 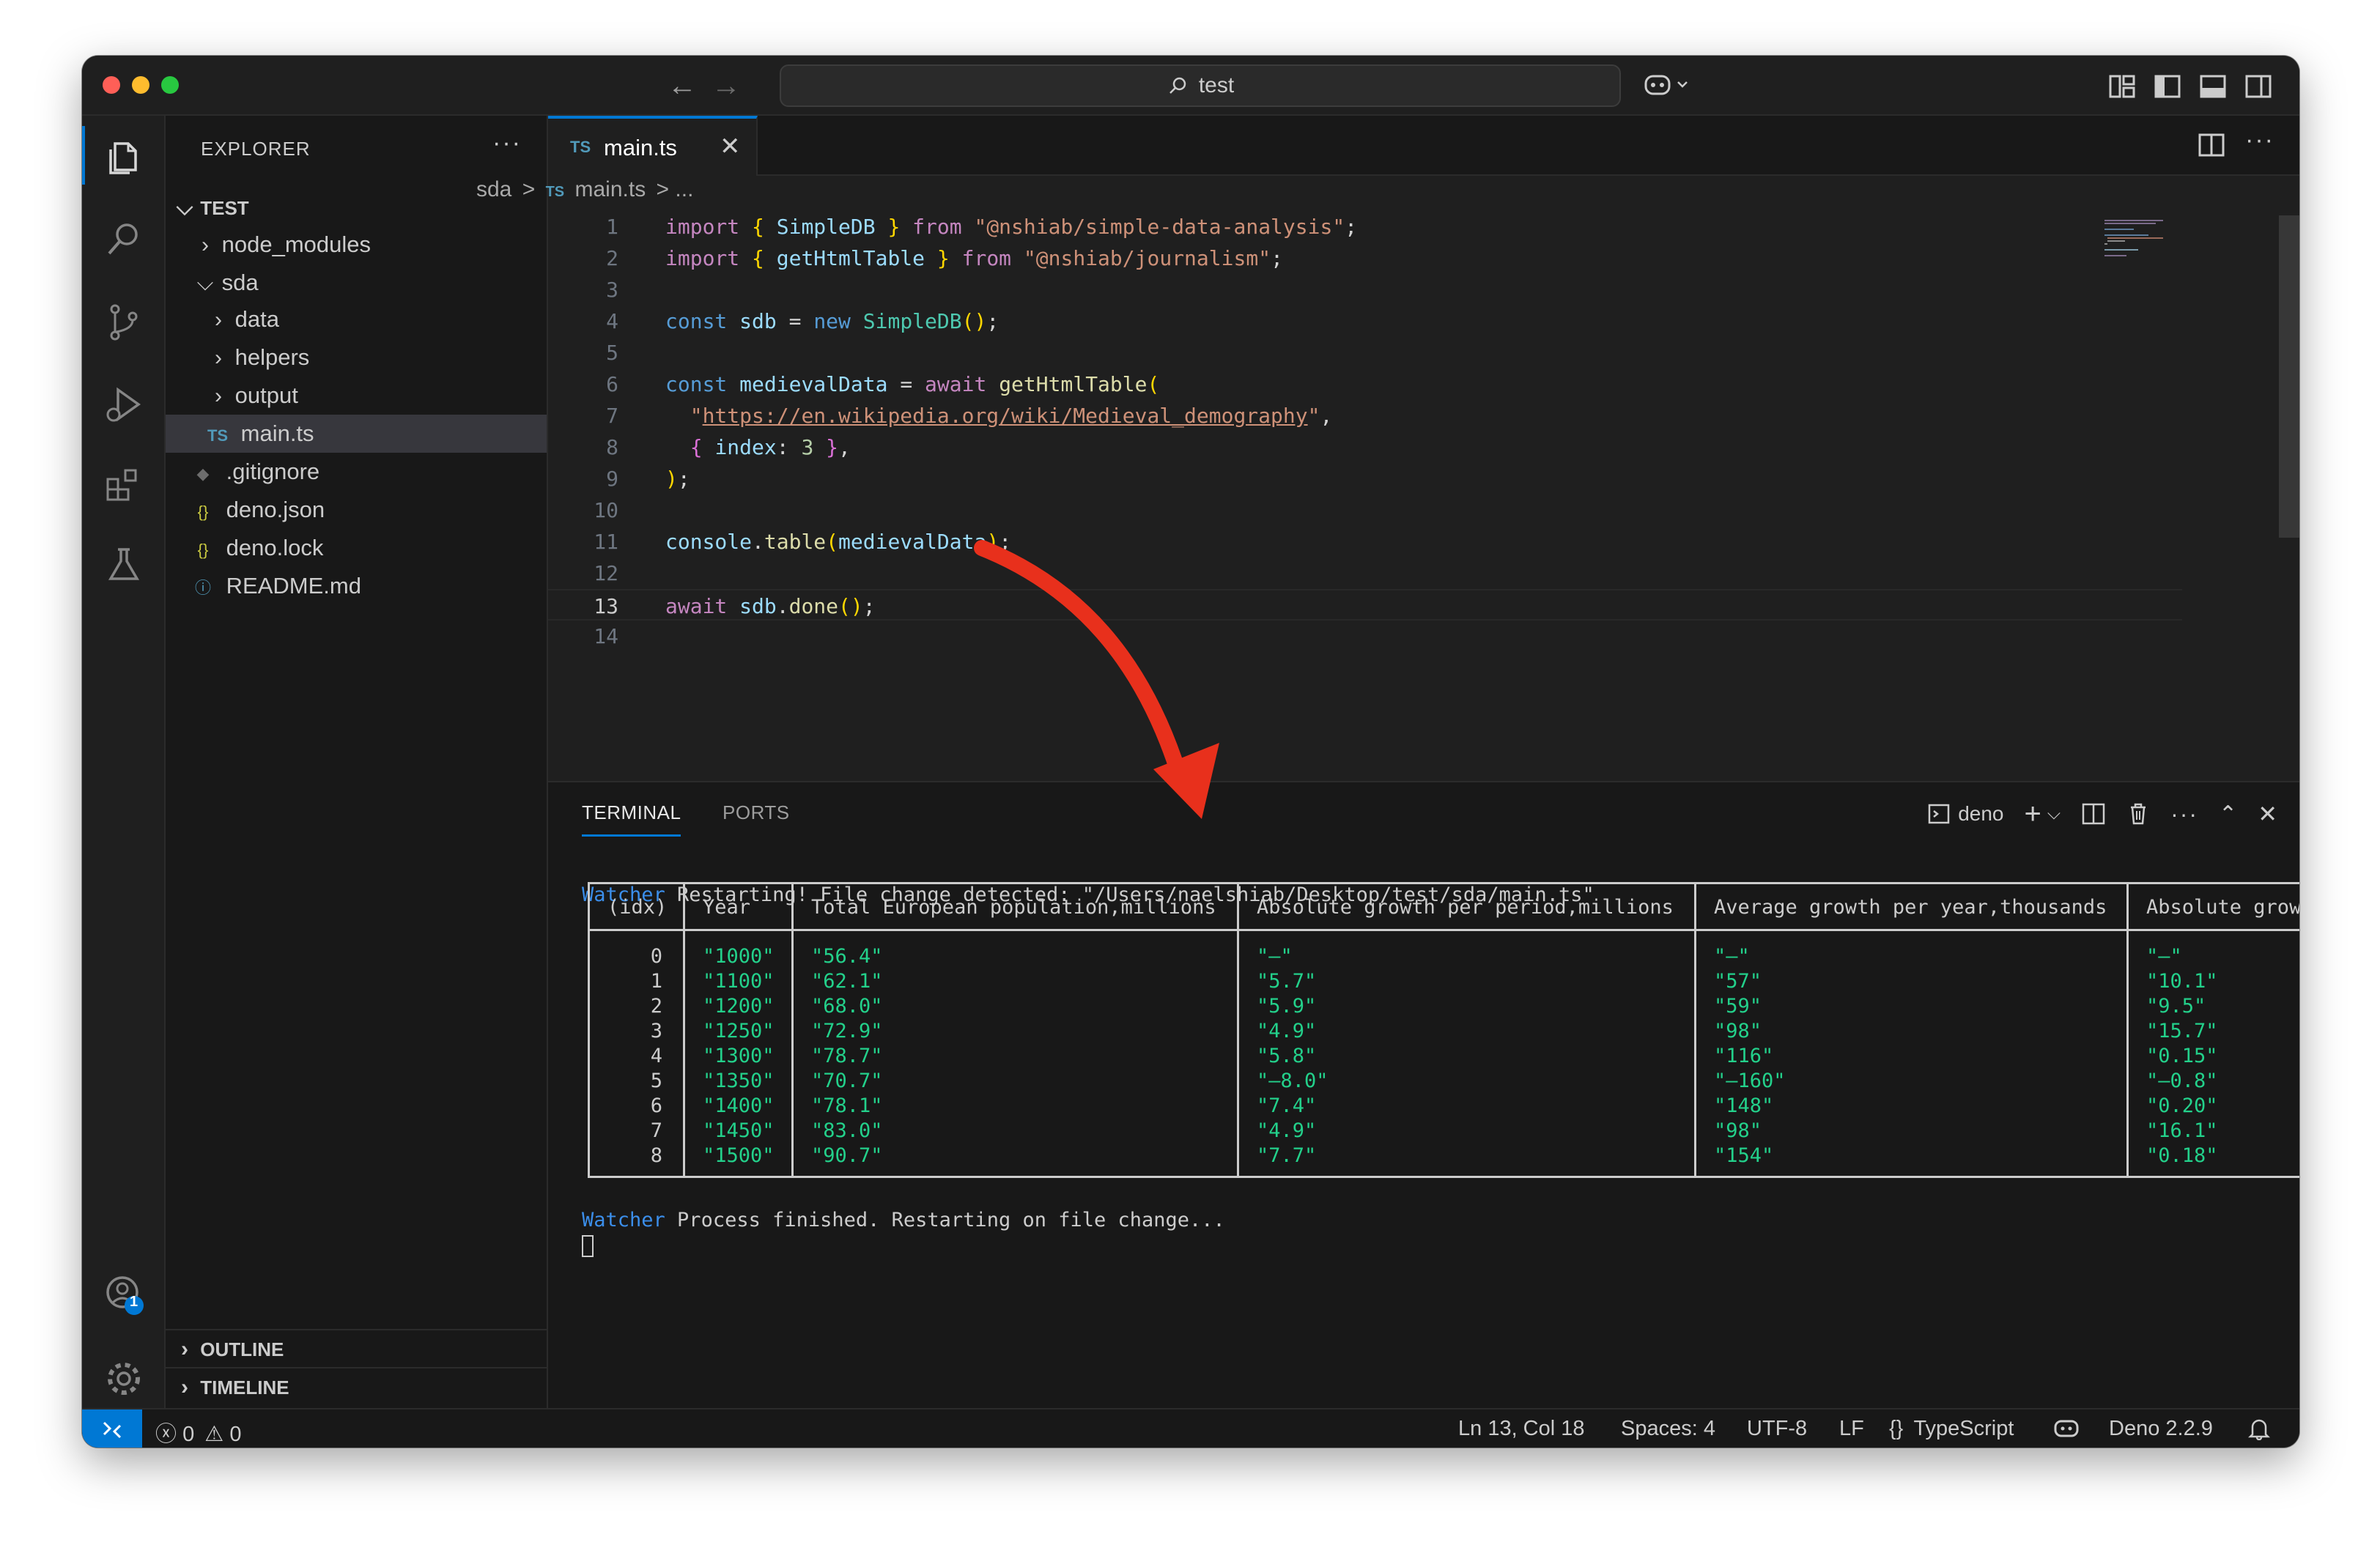 I want to click on table-cell: "62.1", so click(x=847, y=981).